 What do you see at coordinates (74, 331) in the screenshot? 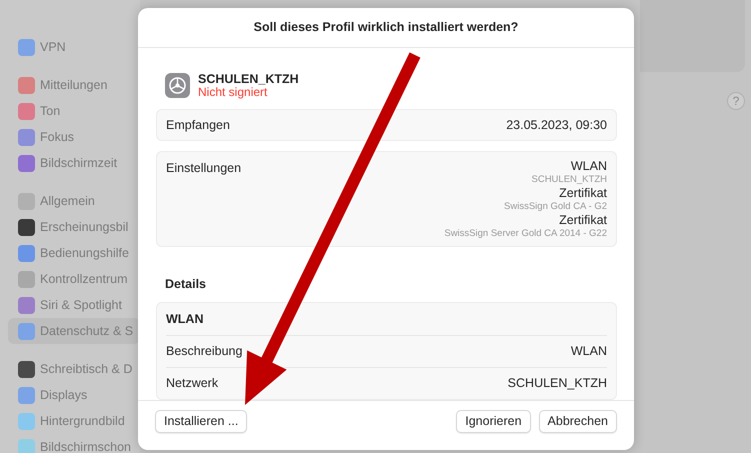
I see `sidebar-item: Datenschutz & S` at bounding box center [74, 331].